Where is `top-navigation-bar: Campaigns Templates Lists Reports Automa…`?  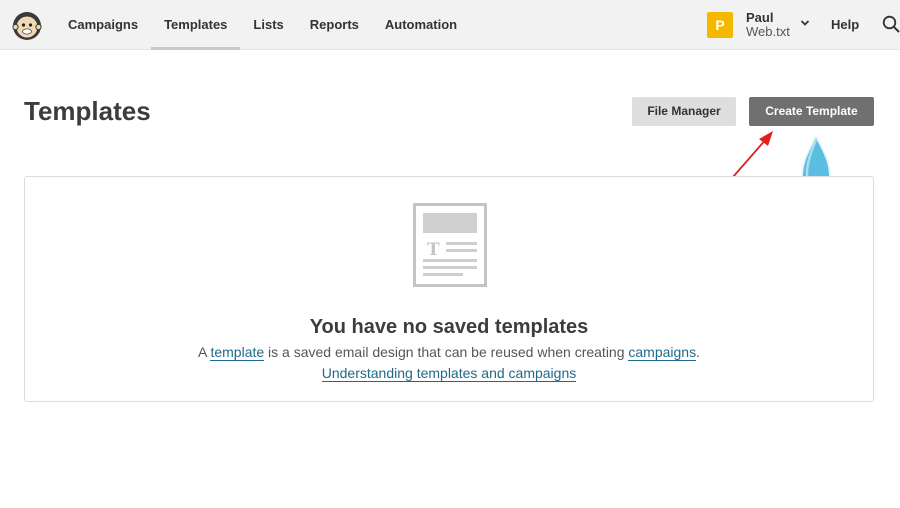 top-navigation-bar: Campaigns Templates Lists Reports Automa… is located at coordinates (450, 25).